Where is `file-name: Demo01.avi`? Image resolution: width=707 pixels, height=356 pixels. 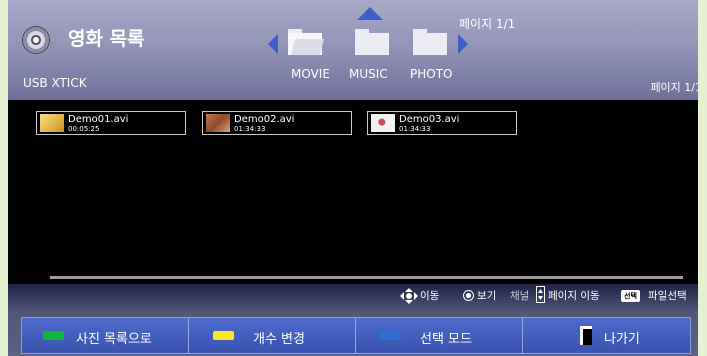 file-name: Demo01.avi is located at coordinates (98, 119).